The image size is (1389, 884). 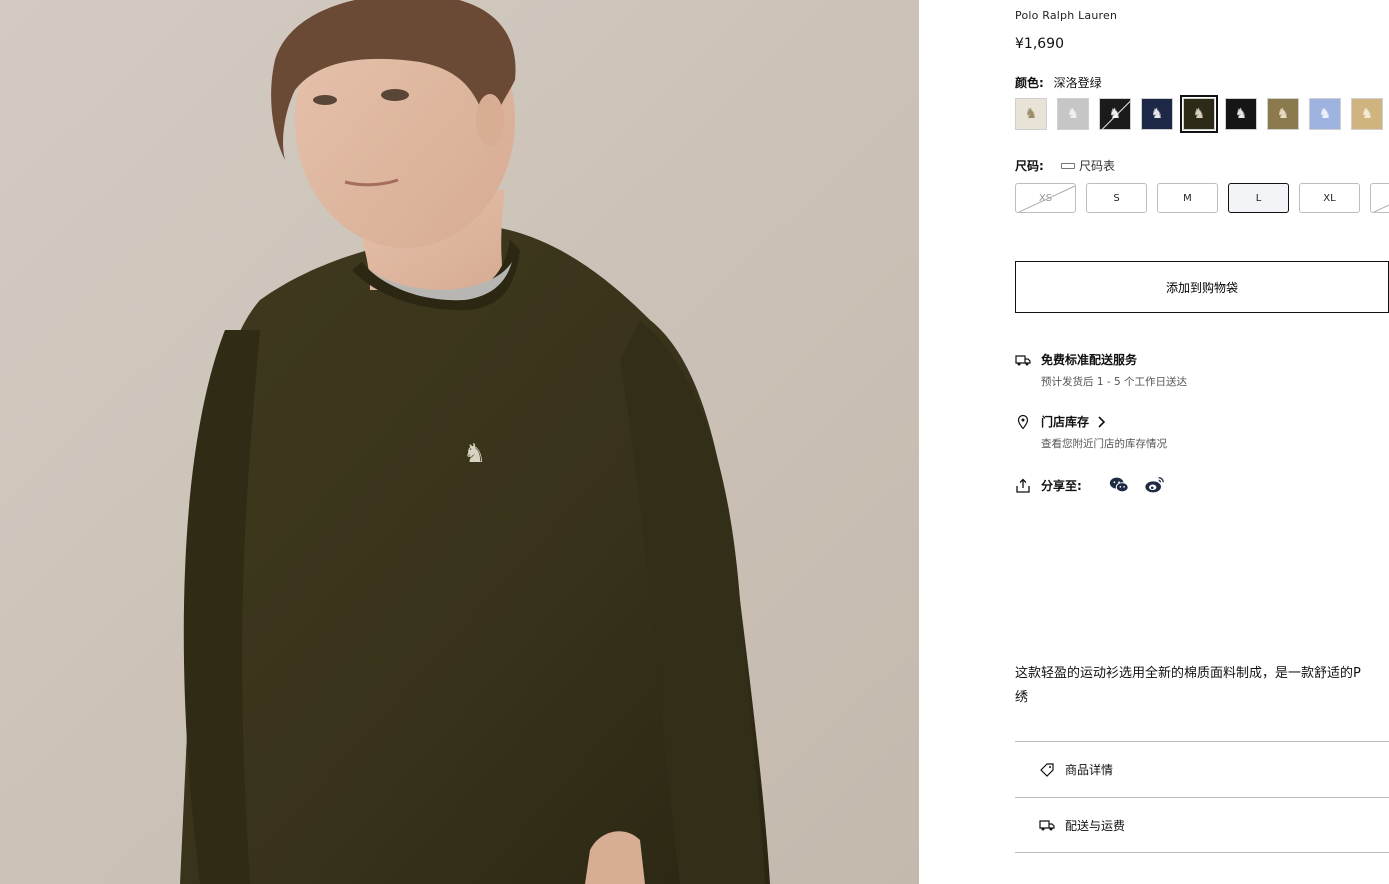 What do you see at coordinates (1065, 422) in the screenshot?
I see `store-stock-title: 门店库存` at bounding box center [1065, 422].